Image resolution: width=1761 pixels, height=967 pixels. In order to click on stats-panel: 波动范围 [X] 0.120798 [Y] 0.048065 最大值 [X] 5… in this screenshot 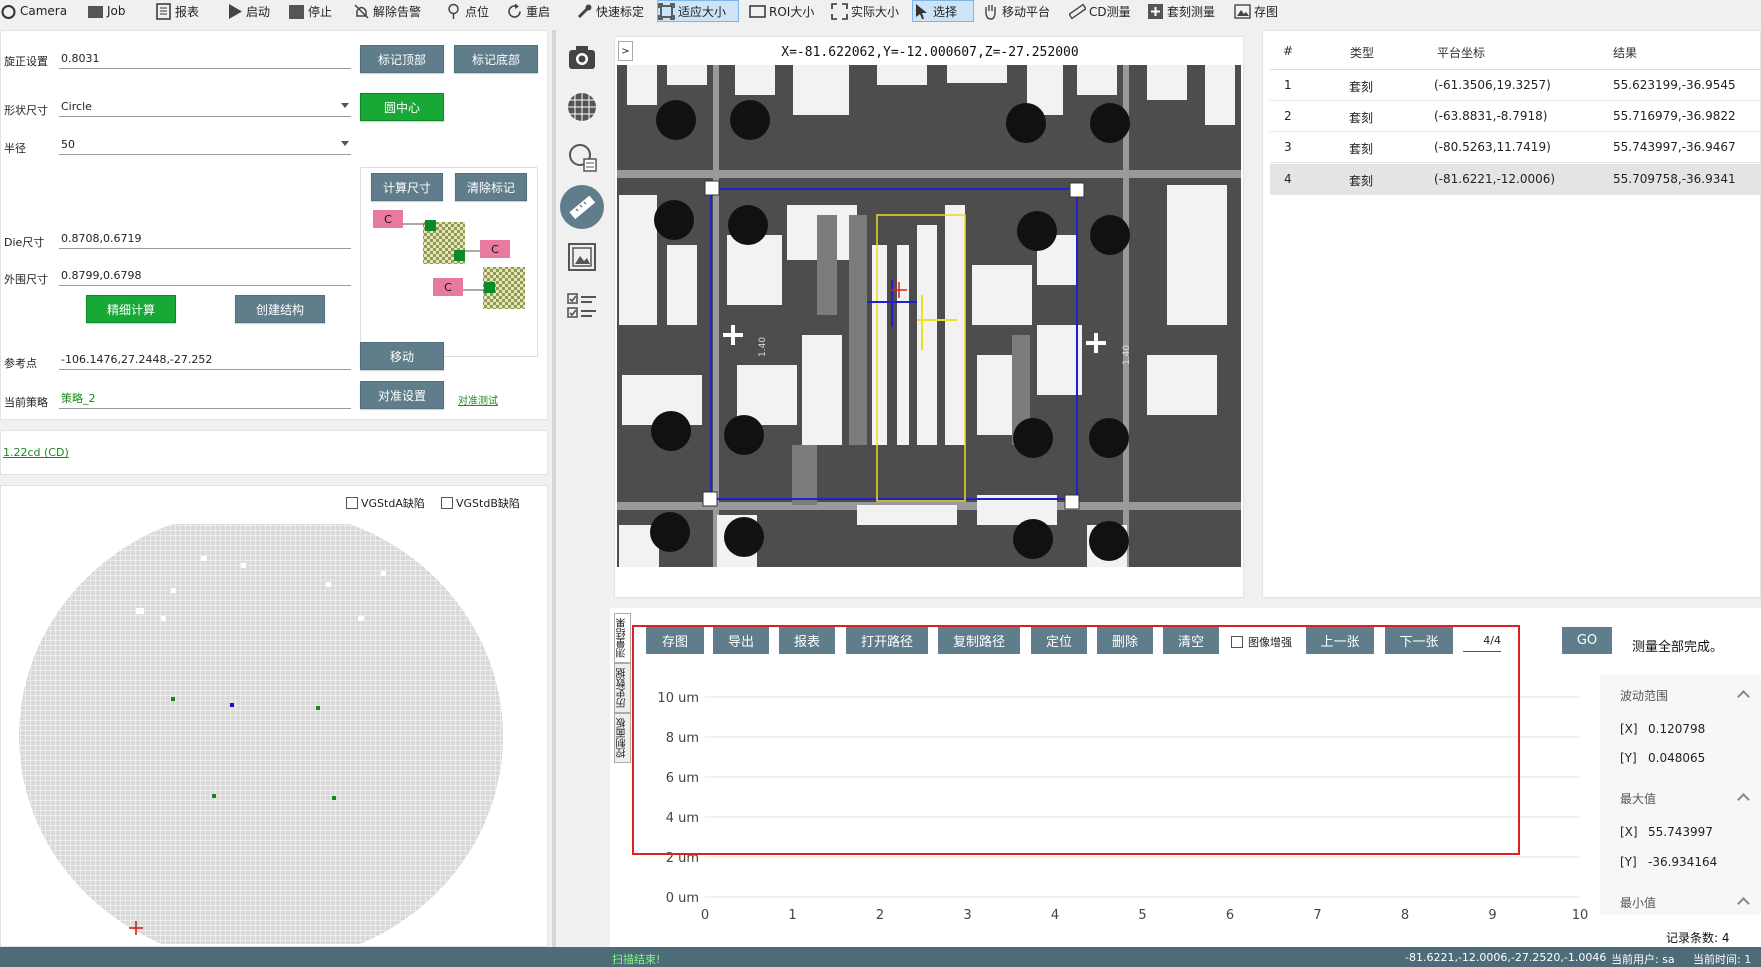, I will do `click(1680, 795)`.